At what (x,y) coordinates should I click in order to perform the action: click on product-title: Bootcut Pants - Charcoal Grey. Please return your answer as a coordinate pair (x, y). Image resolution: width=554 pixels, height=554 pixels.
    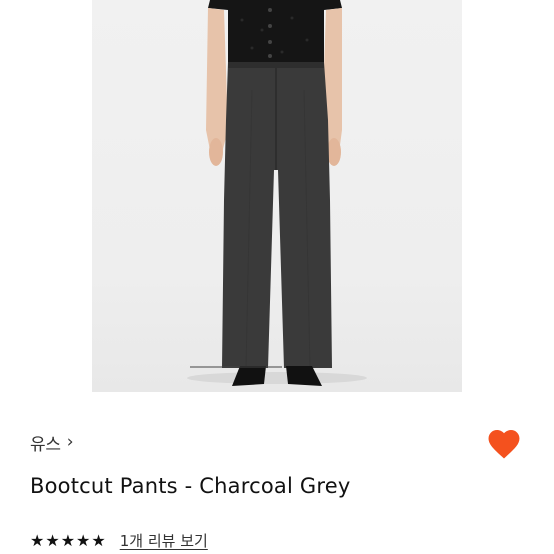
    Looking at the image, I should click on (190, 486).